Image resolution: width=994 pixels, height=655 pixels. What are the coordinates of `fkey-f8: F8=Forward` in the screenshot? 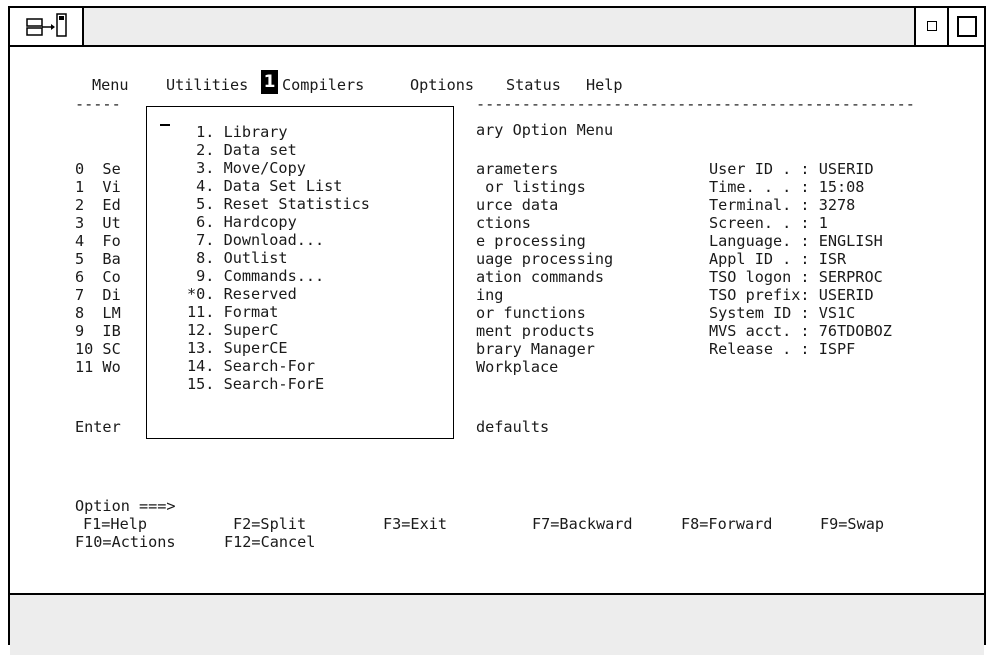 It's located at (726, 524).